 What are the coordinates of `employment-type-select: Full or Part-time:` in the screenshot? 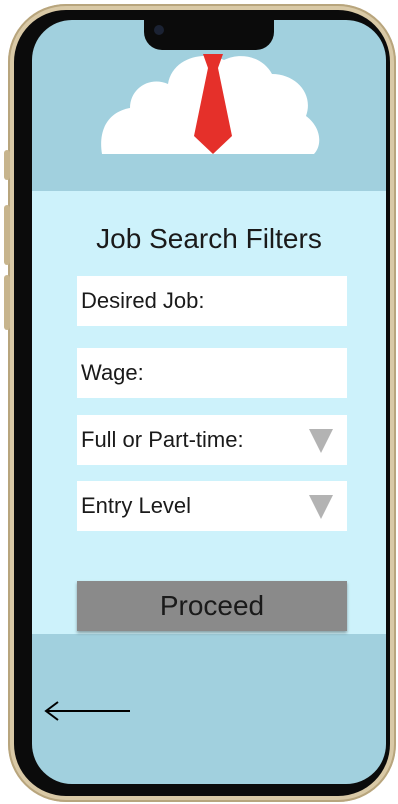 It's located at (212, 440).